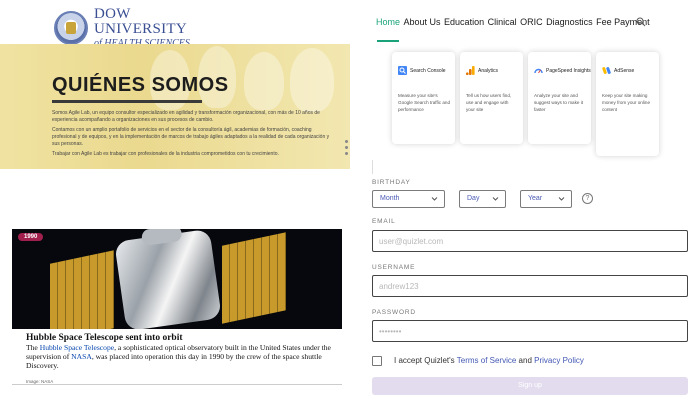 This screenshot has width=700, height=400. Describe the element at coordinates (254, 278) in the screenshot. I see `solar-panel-right` at that location.